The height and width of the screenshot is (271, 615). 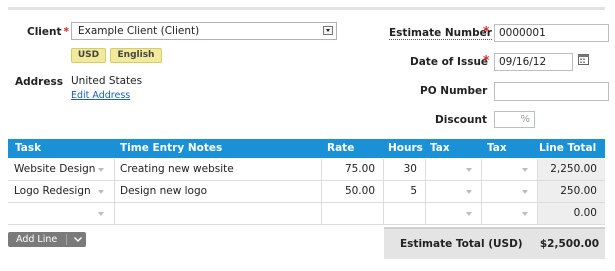 I want to click on notes-field: Design new logo, so click(x=218, y=191).